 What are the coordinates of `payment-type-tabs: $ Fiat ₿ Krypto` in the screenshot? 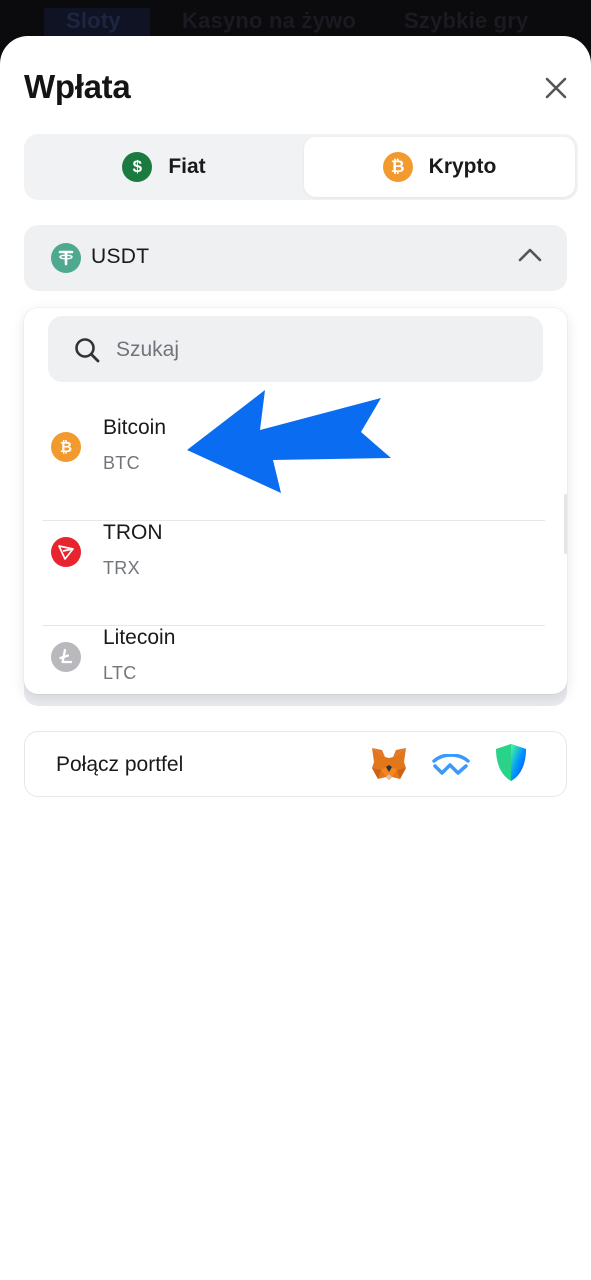 It's located at (301, 167).